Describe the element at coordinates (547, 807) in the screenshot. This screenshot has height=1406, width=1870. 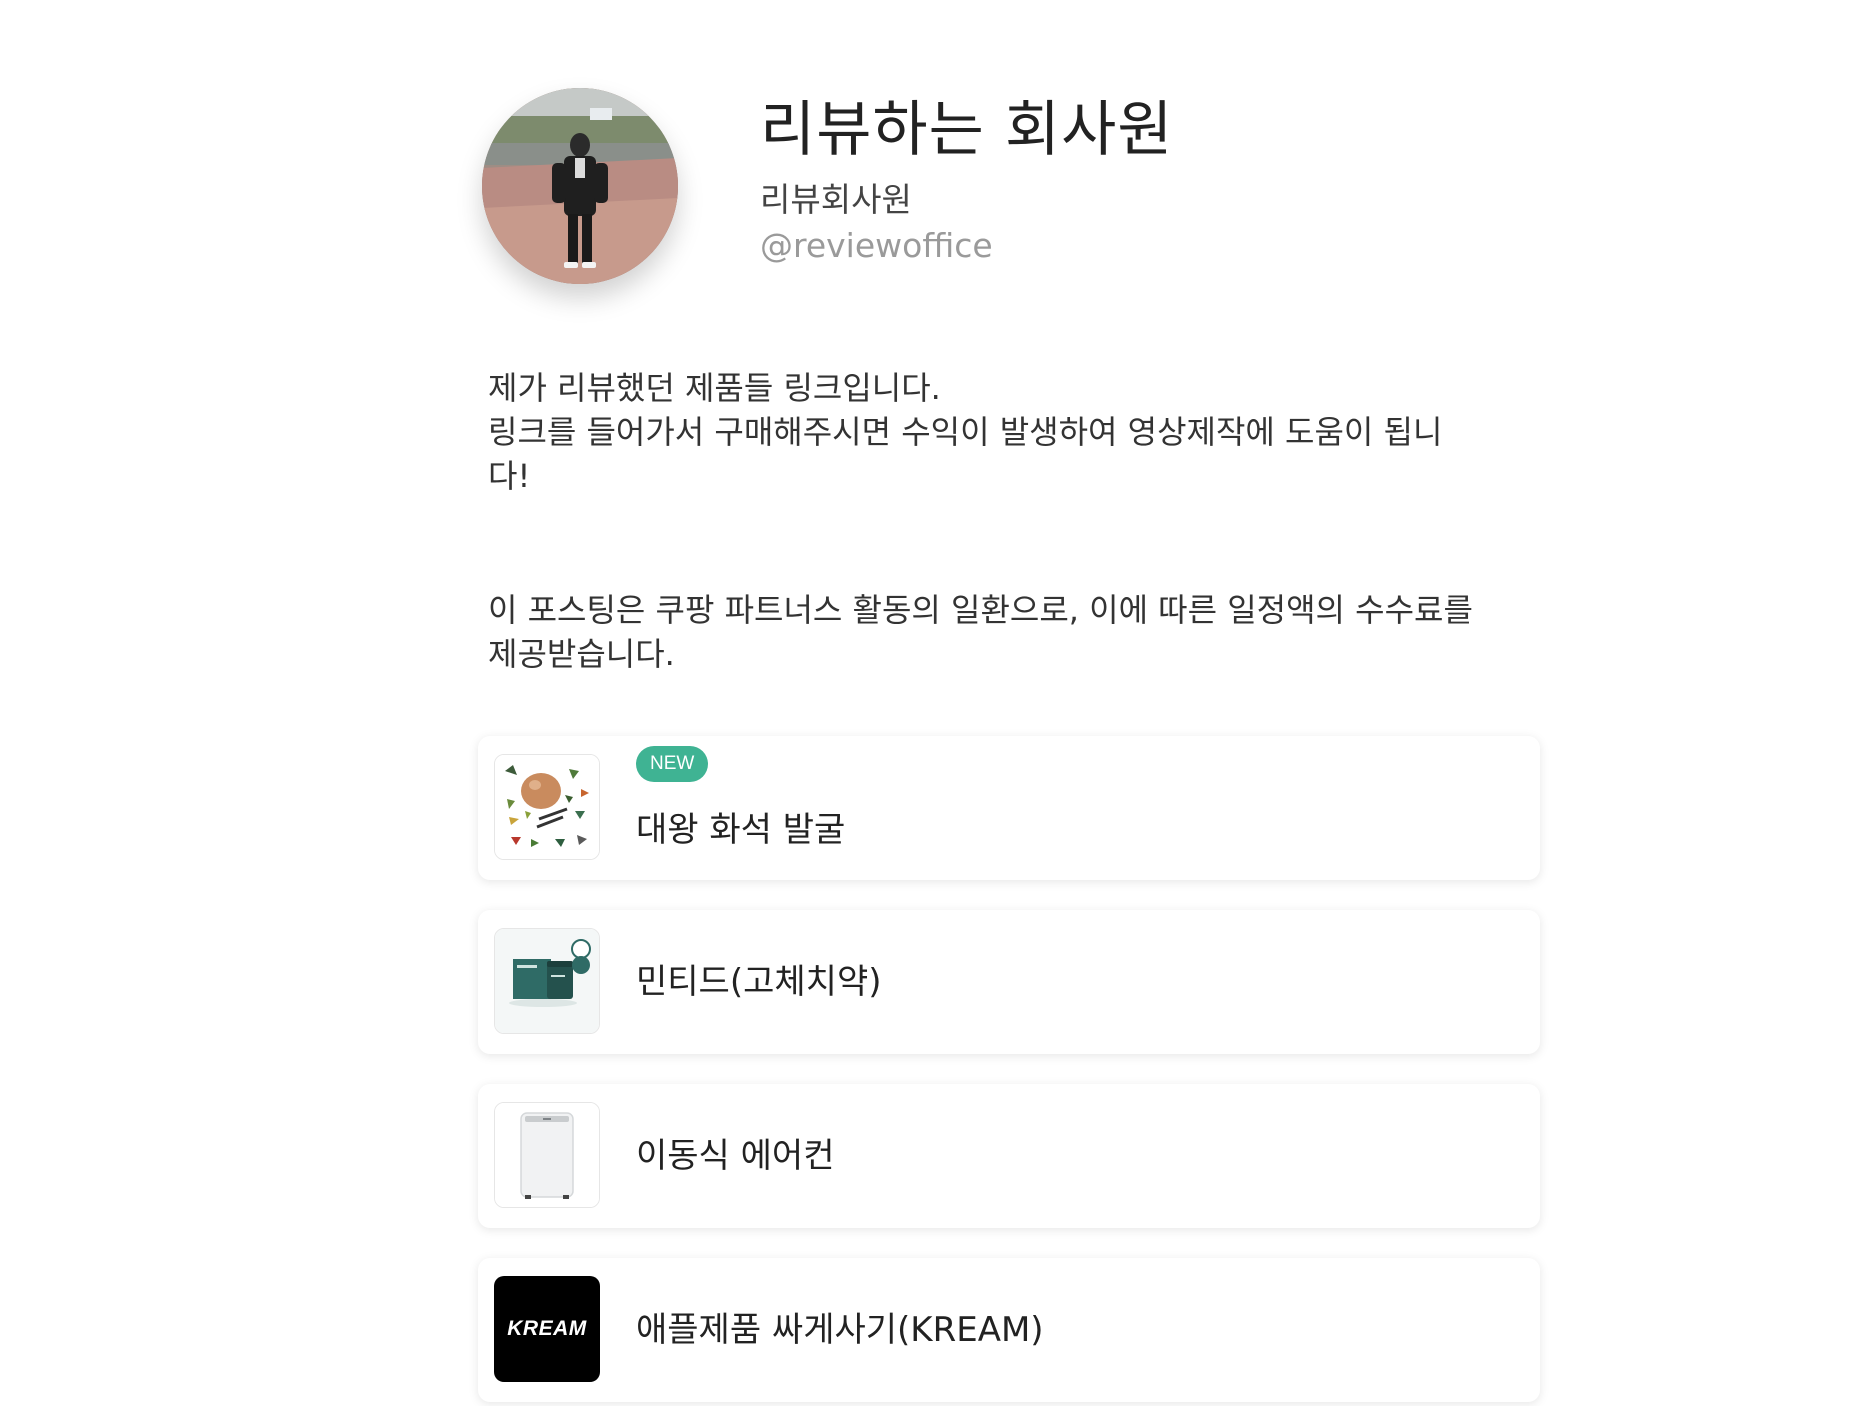
I see `dinosaur-fossil-kit-thumbnail` at that location.